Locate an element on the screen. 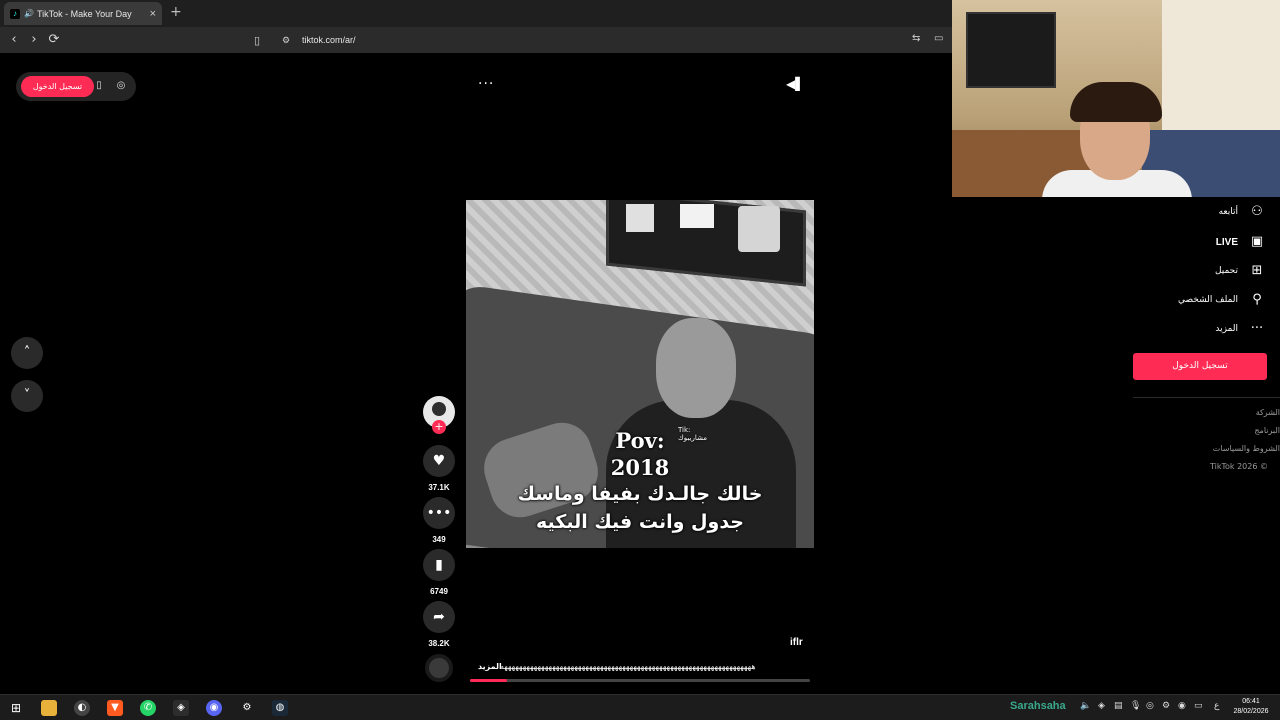 The image size is (1280, 720). site-settings-icon: ⚙ is located at coordinates (292, 40).